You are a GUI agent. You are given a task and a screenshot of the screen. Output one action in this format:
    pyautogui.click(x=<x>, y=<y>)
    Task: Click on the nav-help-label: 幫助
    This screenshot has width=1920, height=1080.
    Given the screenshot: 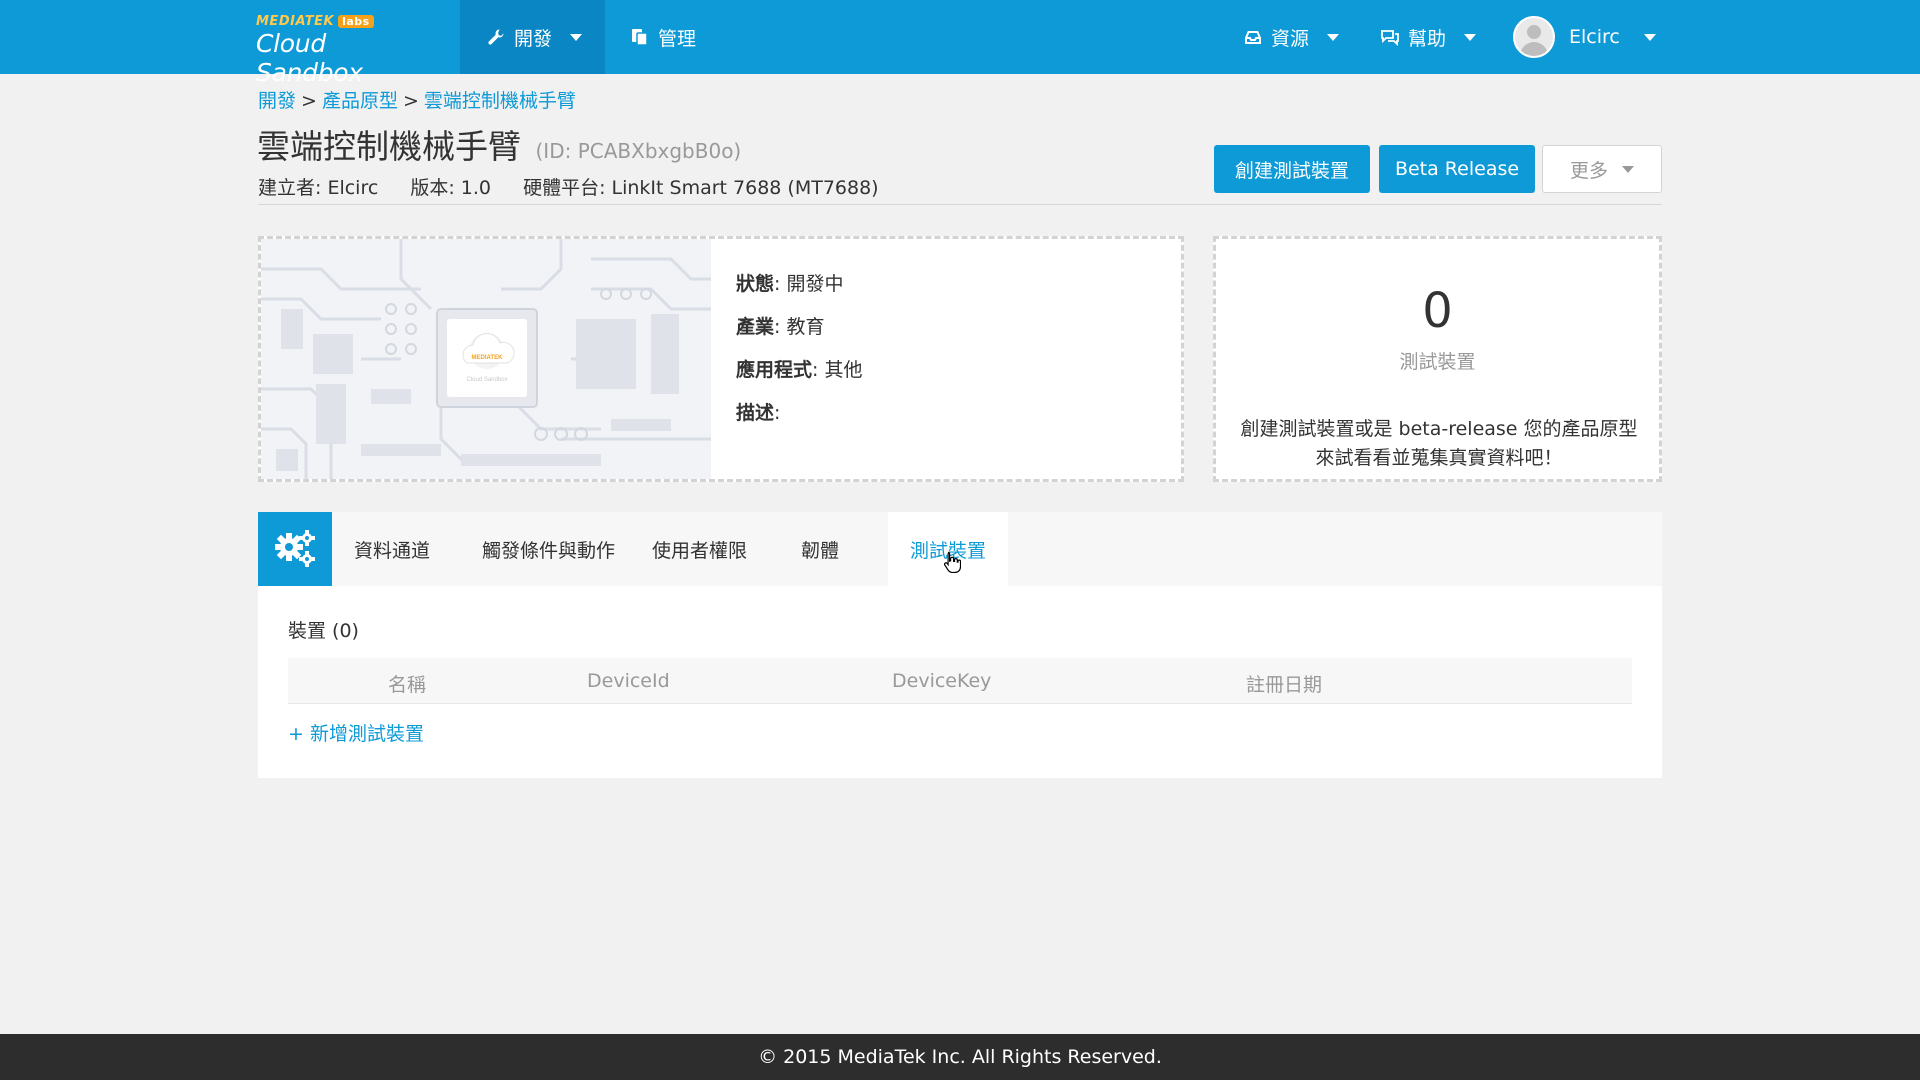 What is the action you would take?
    pyautogui.click(x=1427, y=38)
    